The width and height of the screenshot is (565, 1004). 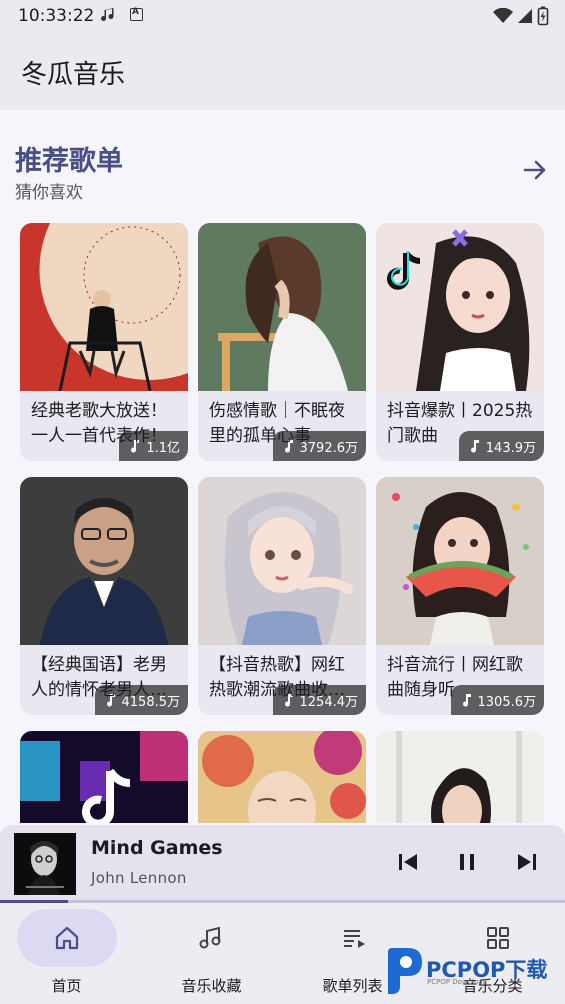 What do you see at coordinates (45, 864) in the screenshot?
I see `album-art` at bounding box center [45, 864].